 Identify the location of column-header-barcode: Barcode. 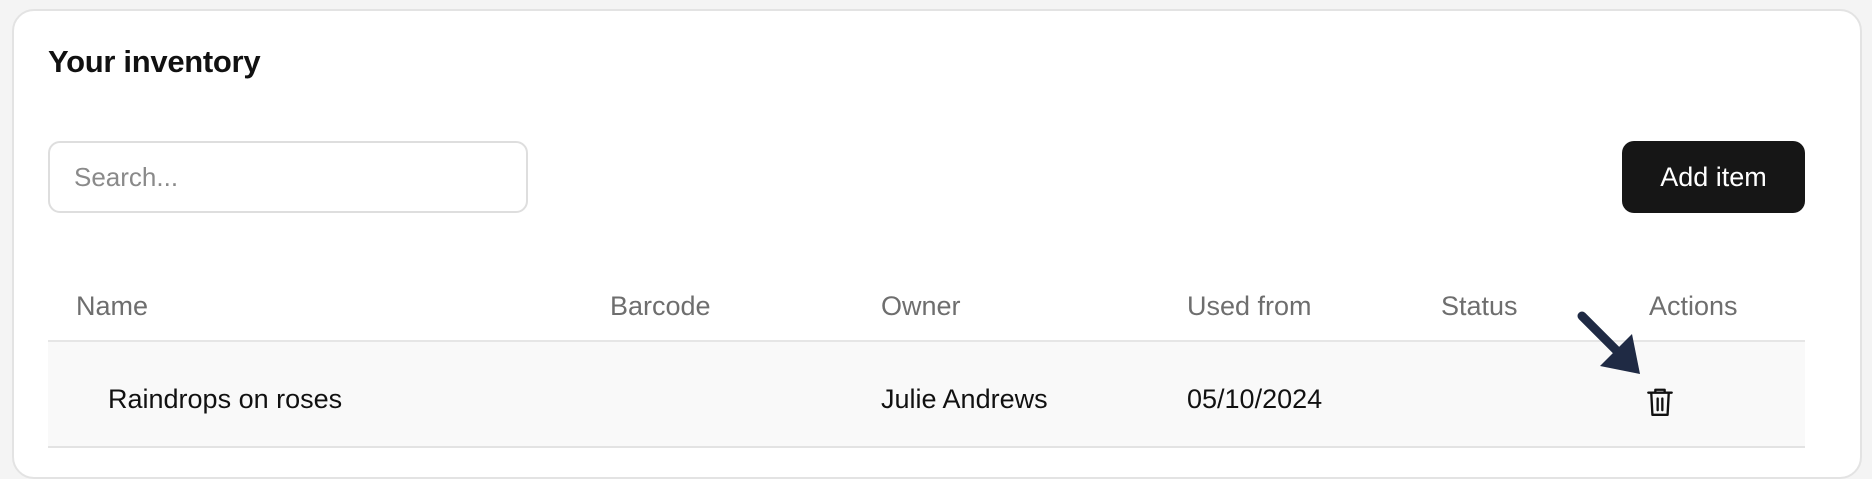
(660, 306).